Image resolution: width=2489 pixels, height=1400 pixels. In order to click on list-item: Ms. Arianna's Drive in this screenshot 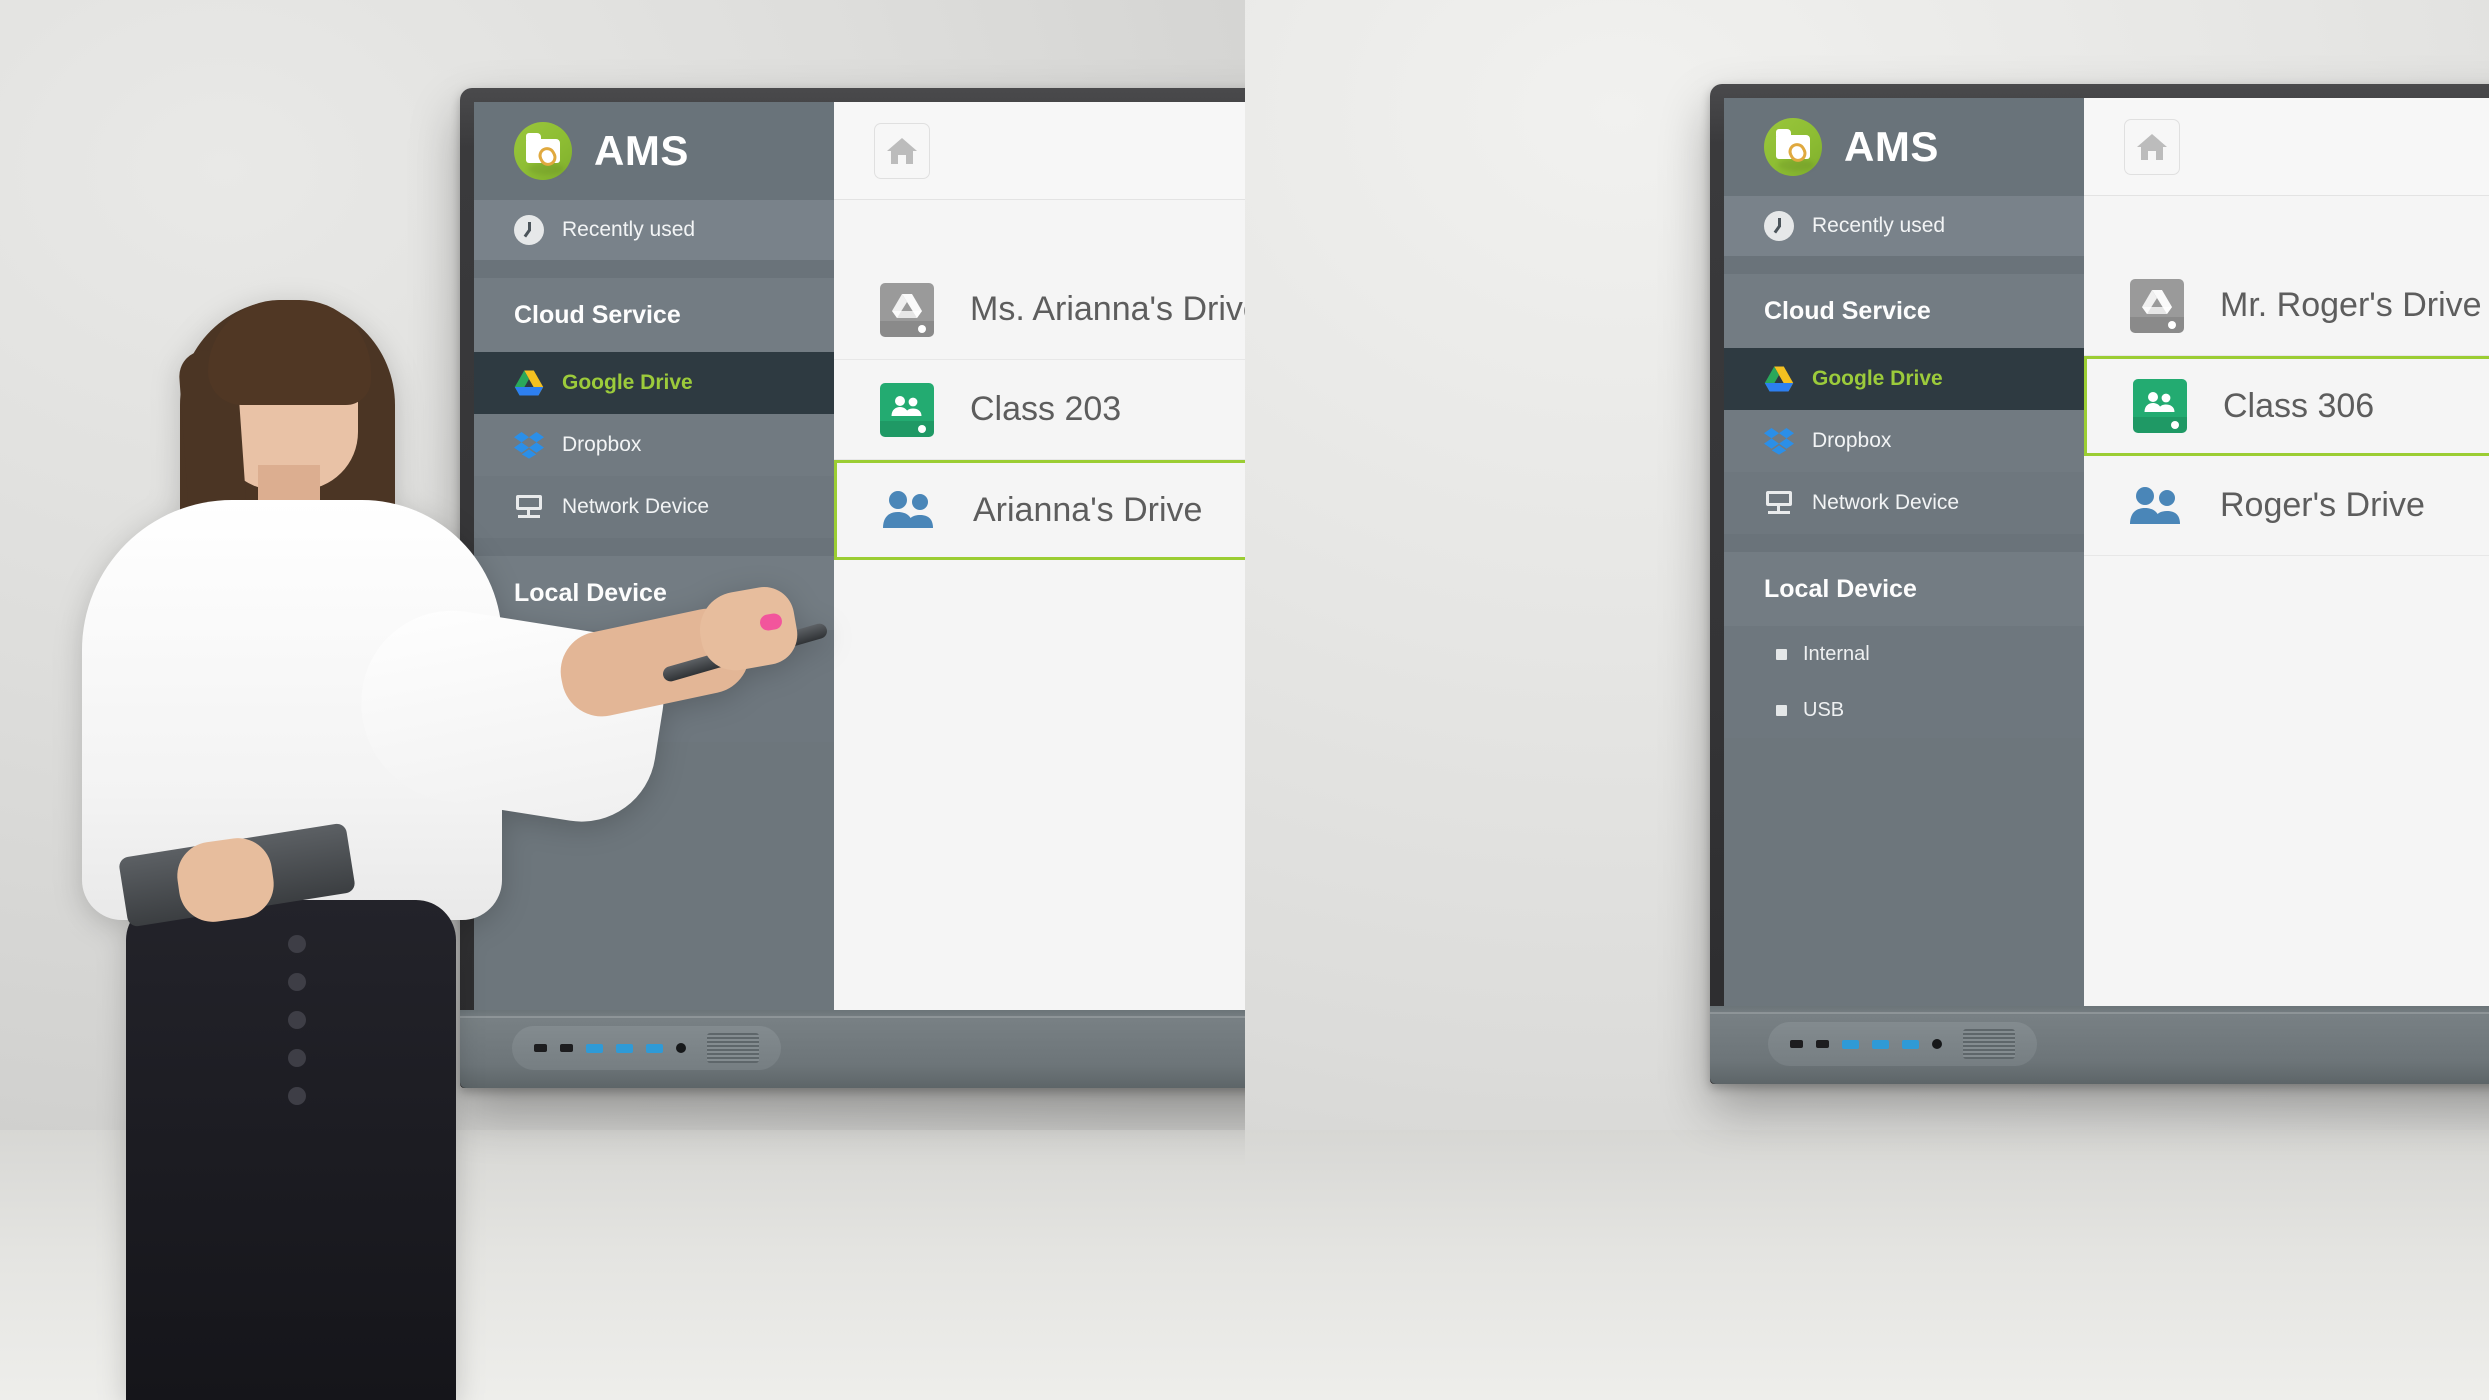, I will do `click(1039, 310)`.